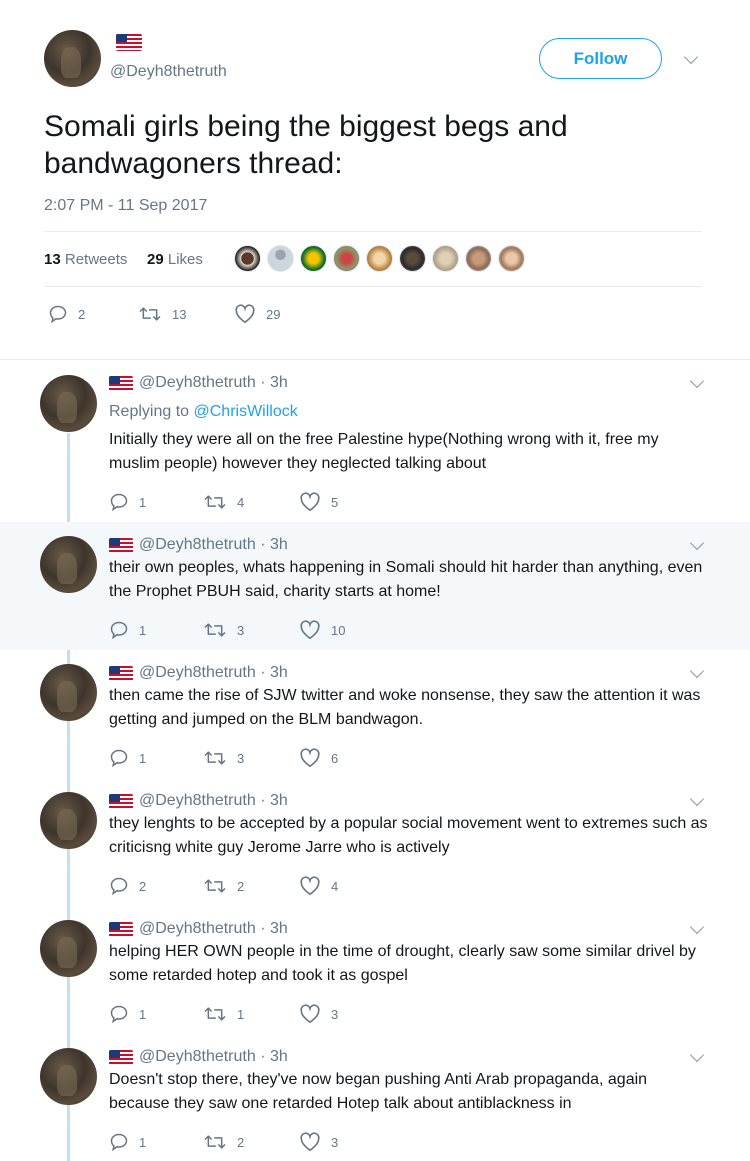 This screenshot has width=750, height=1161. Describe the element at coordinates (335, 758) in the screenshot. I see `like-count: 6` at that location.